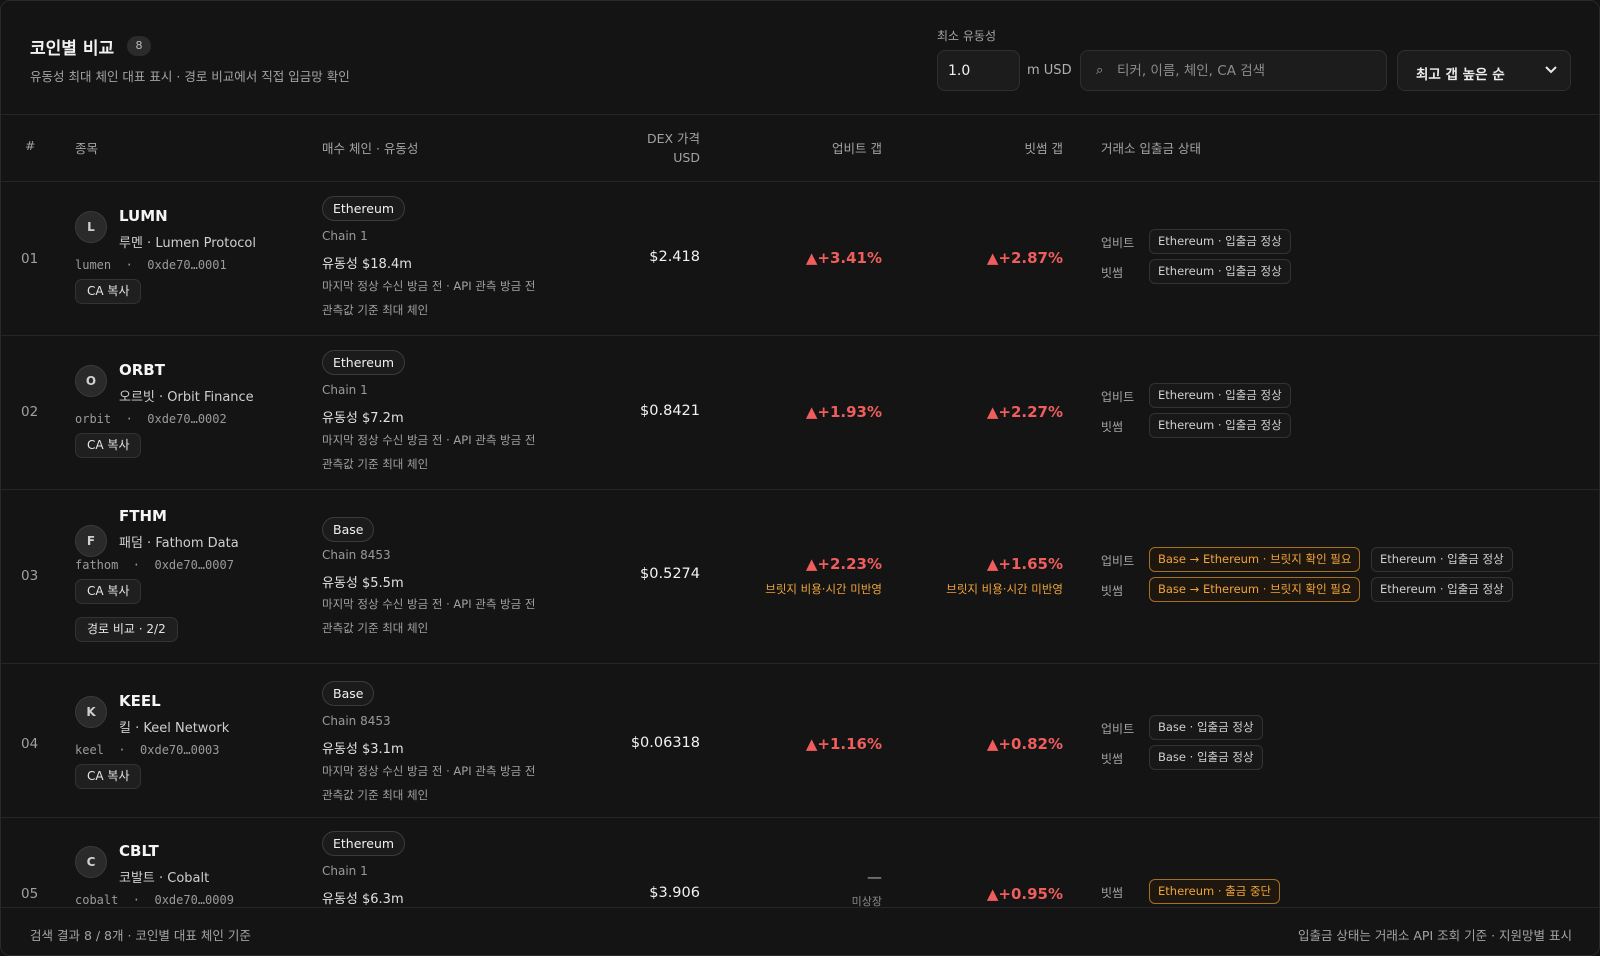 The image size is (1600, 956). I want to click on coin-name: 오르빗 · Orbit Finance, so click(186, 397).